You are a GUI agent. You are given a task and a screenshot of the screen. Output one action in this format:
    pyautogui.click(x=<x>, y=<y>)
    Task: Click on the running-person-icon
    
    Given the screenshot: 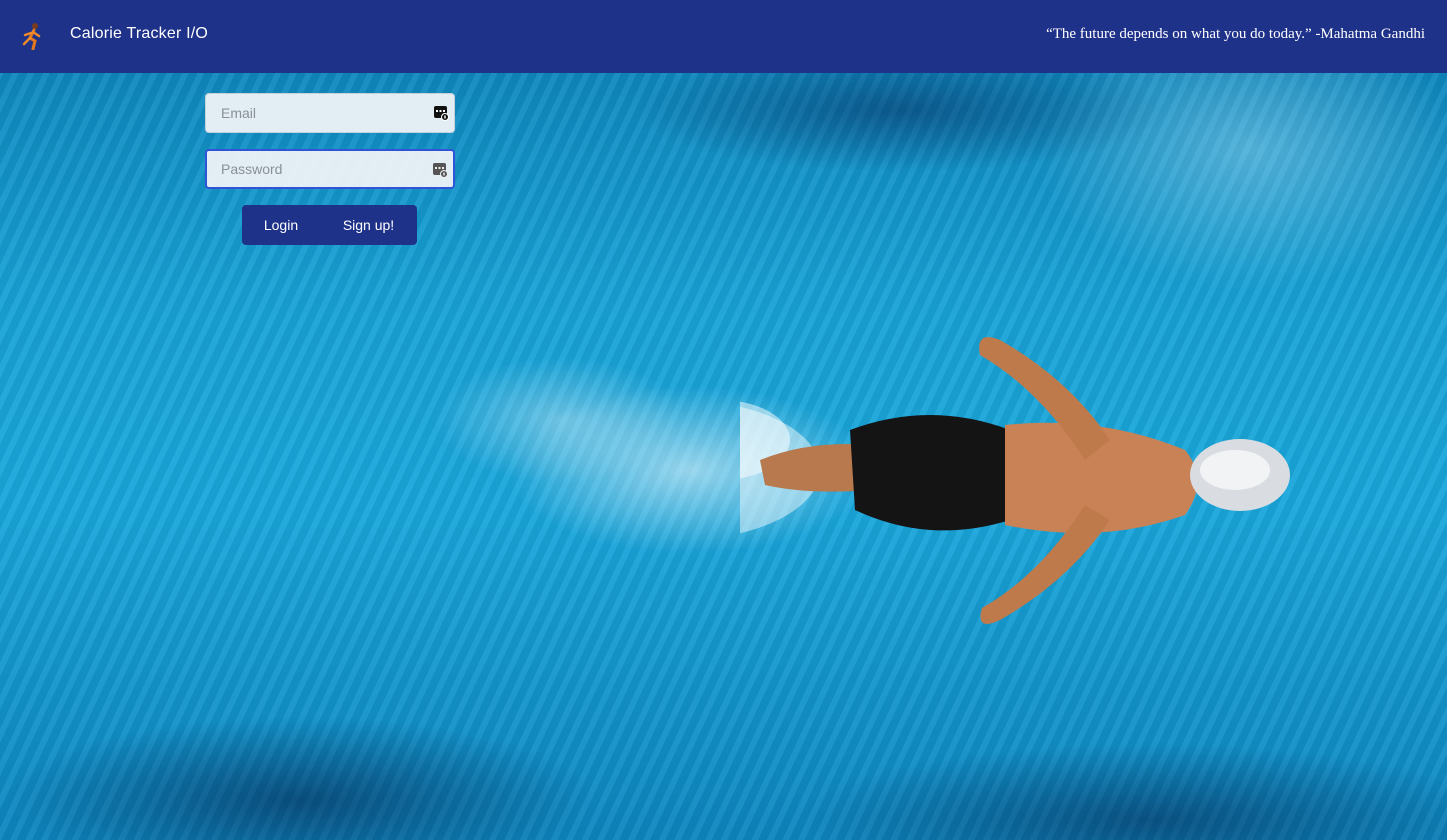 What is the action you would take?
    pyautogui.click(x=32, y=36)
    